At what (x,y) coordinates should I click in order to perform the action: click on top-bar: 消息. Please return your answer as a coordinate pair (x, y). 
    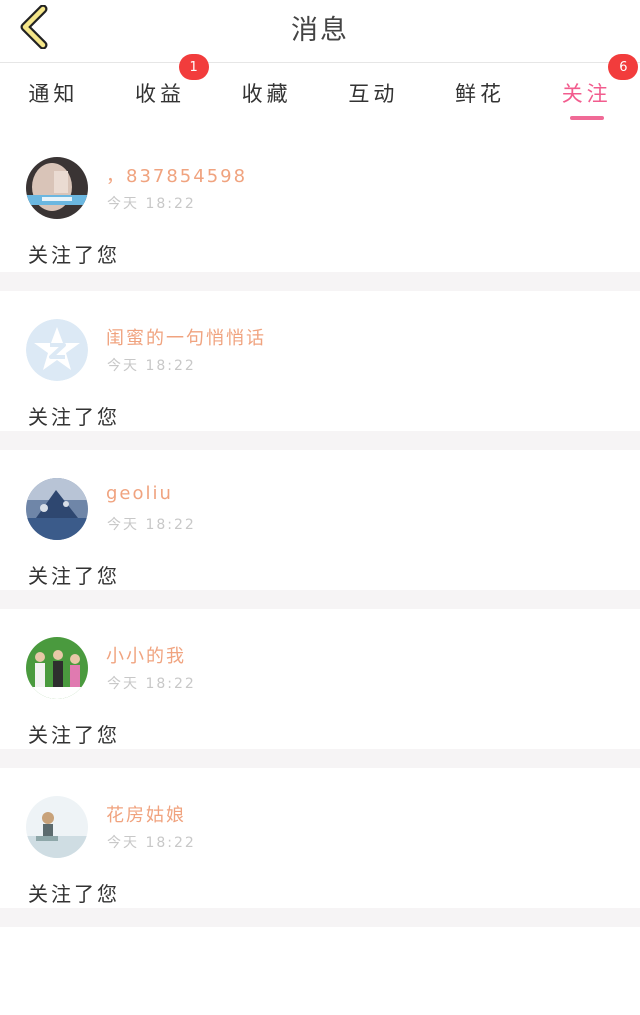
    Looking at the image, I should click on (320, 31).